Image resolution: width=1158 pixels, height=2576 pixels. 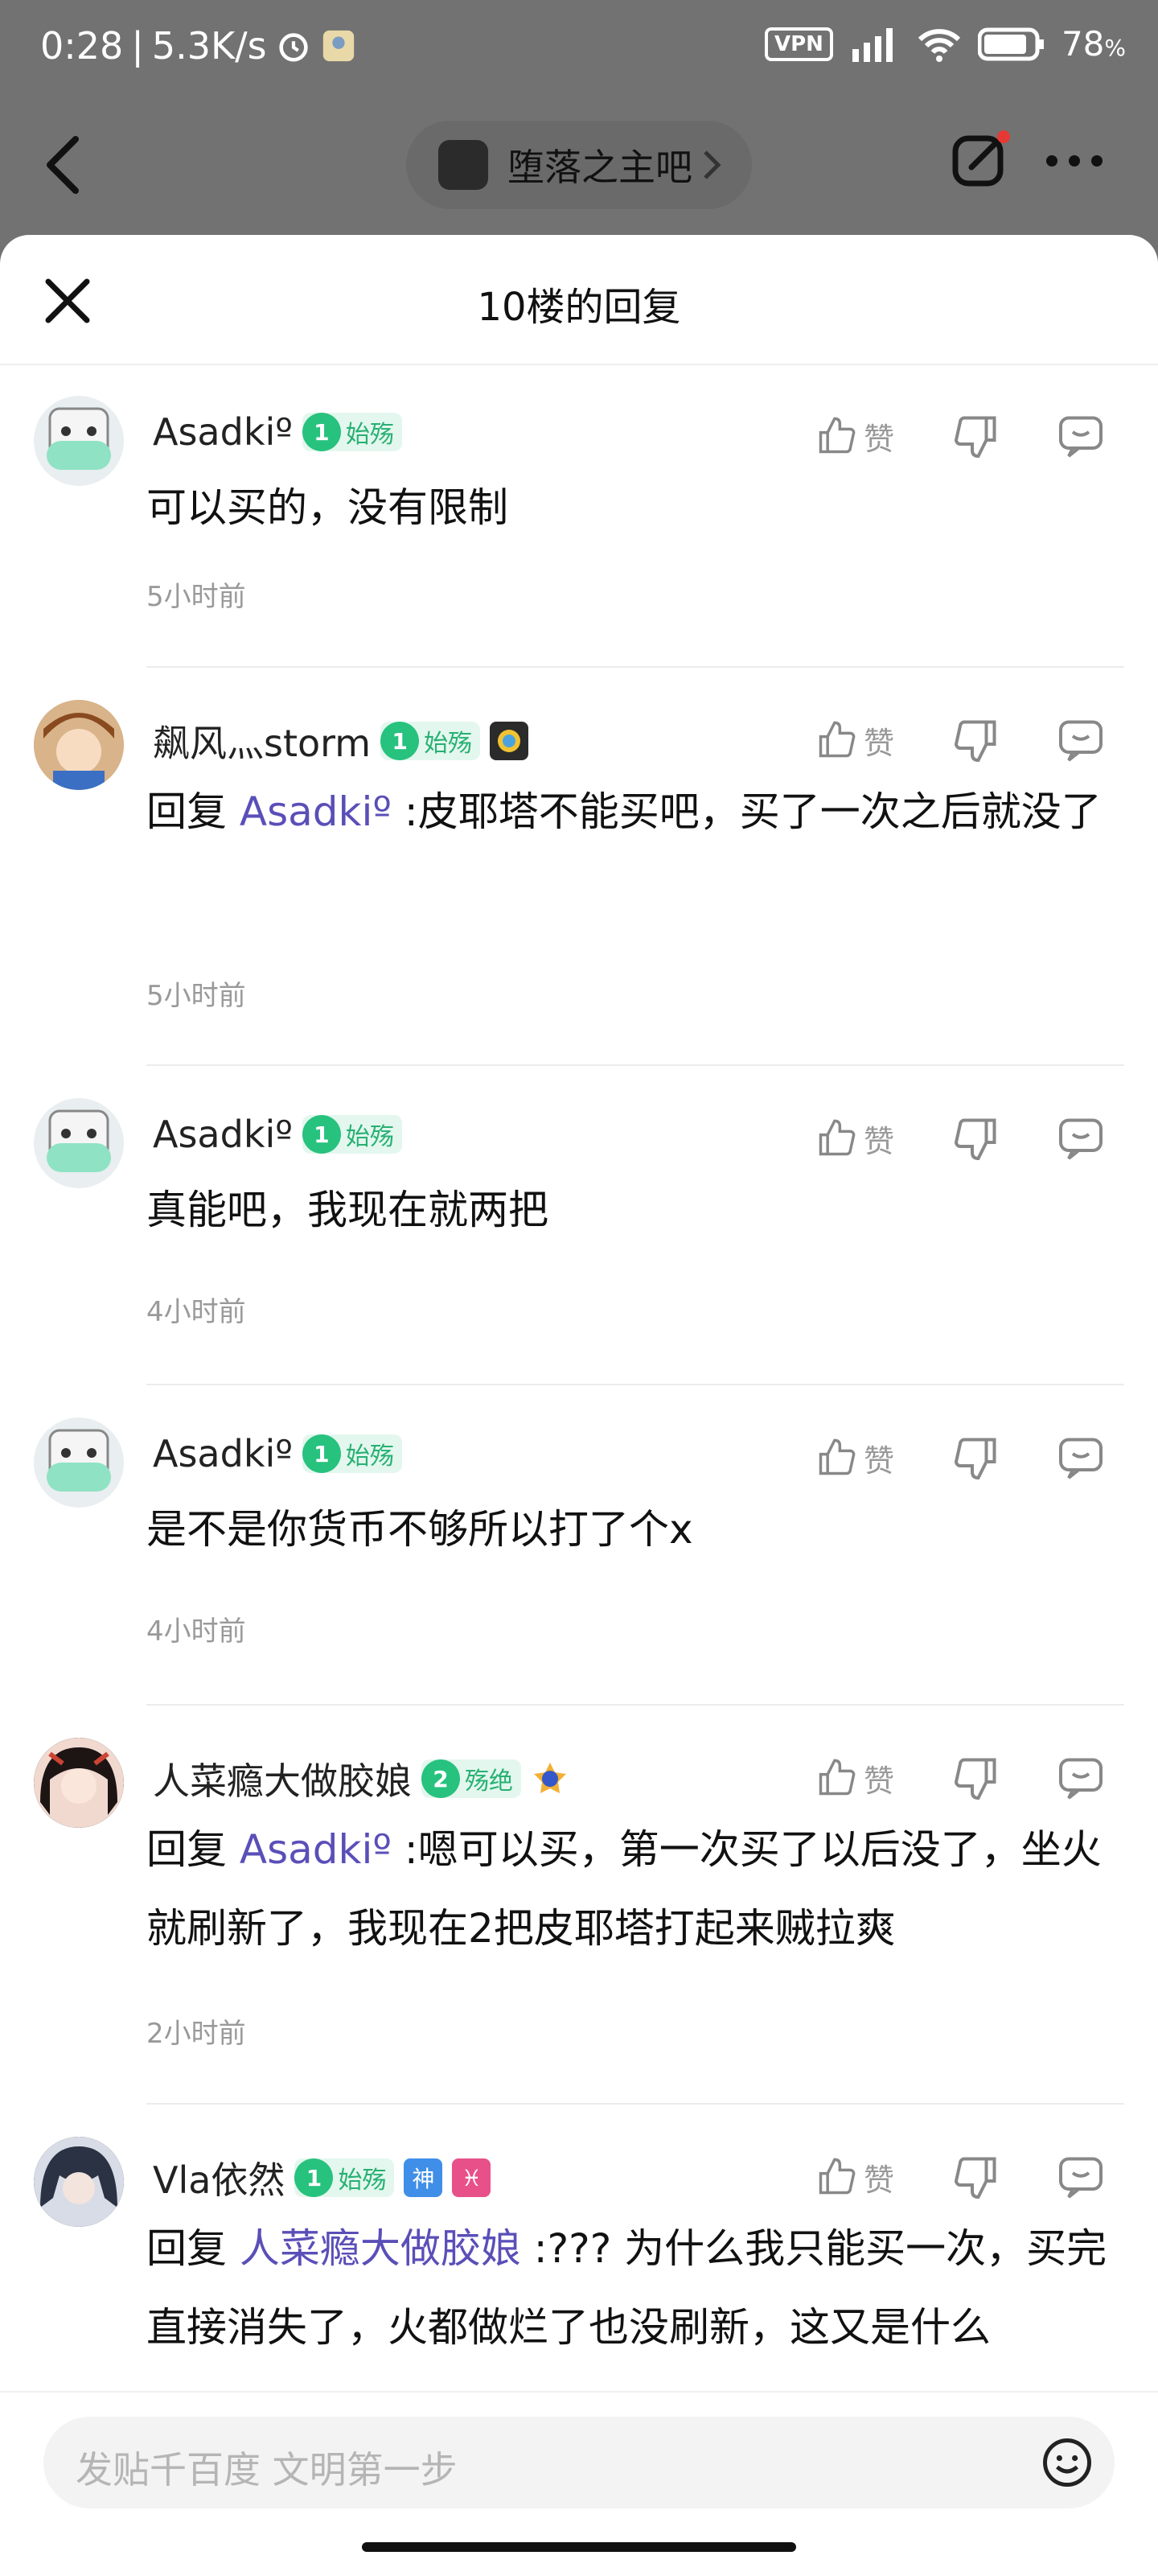 I want to click on vpn-badge: VPN, so click(x=799, y=44).